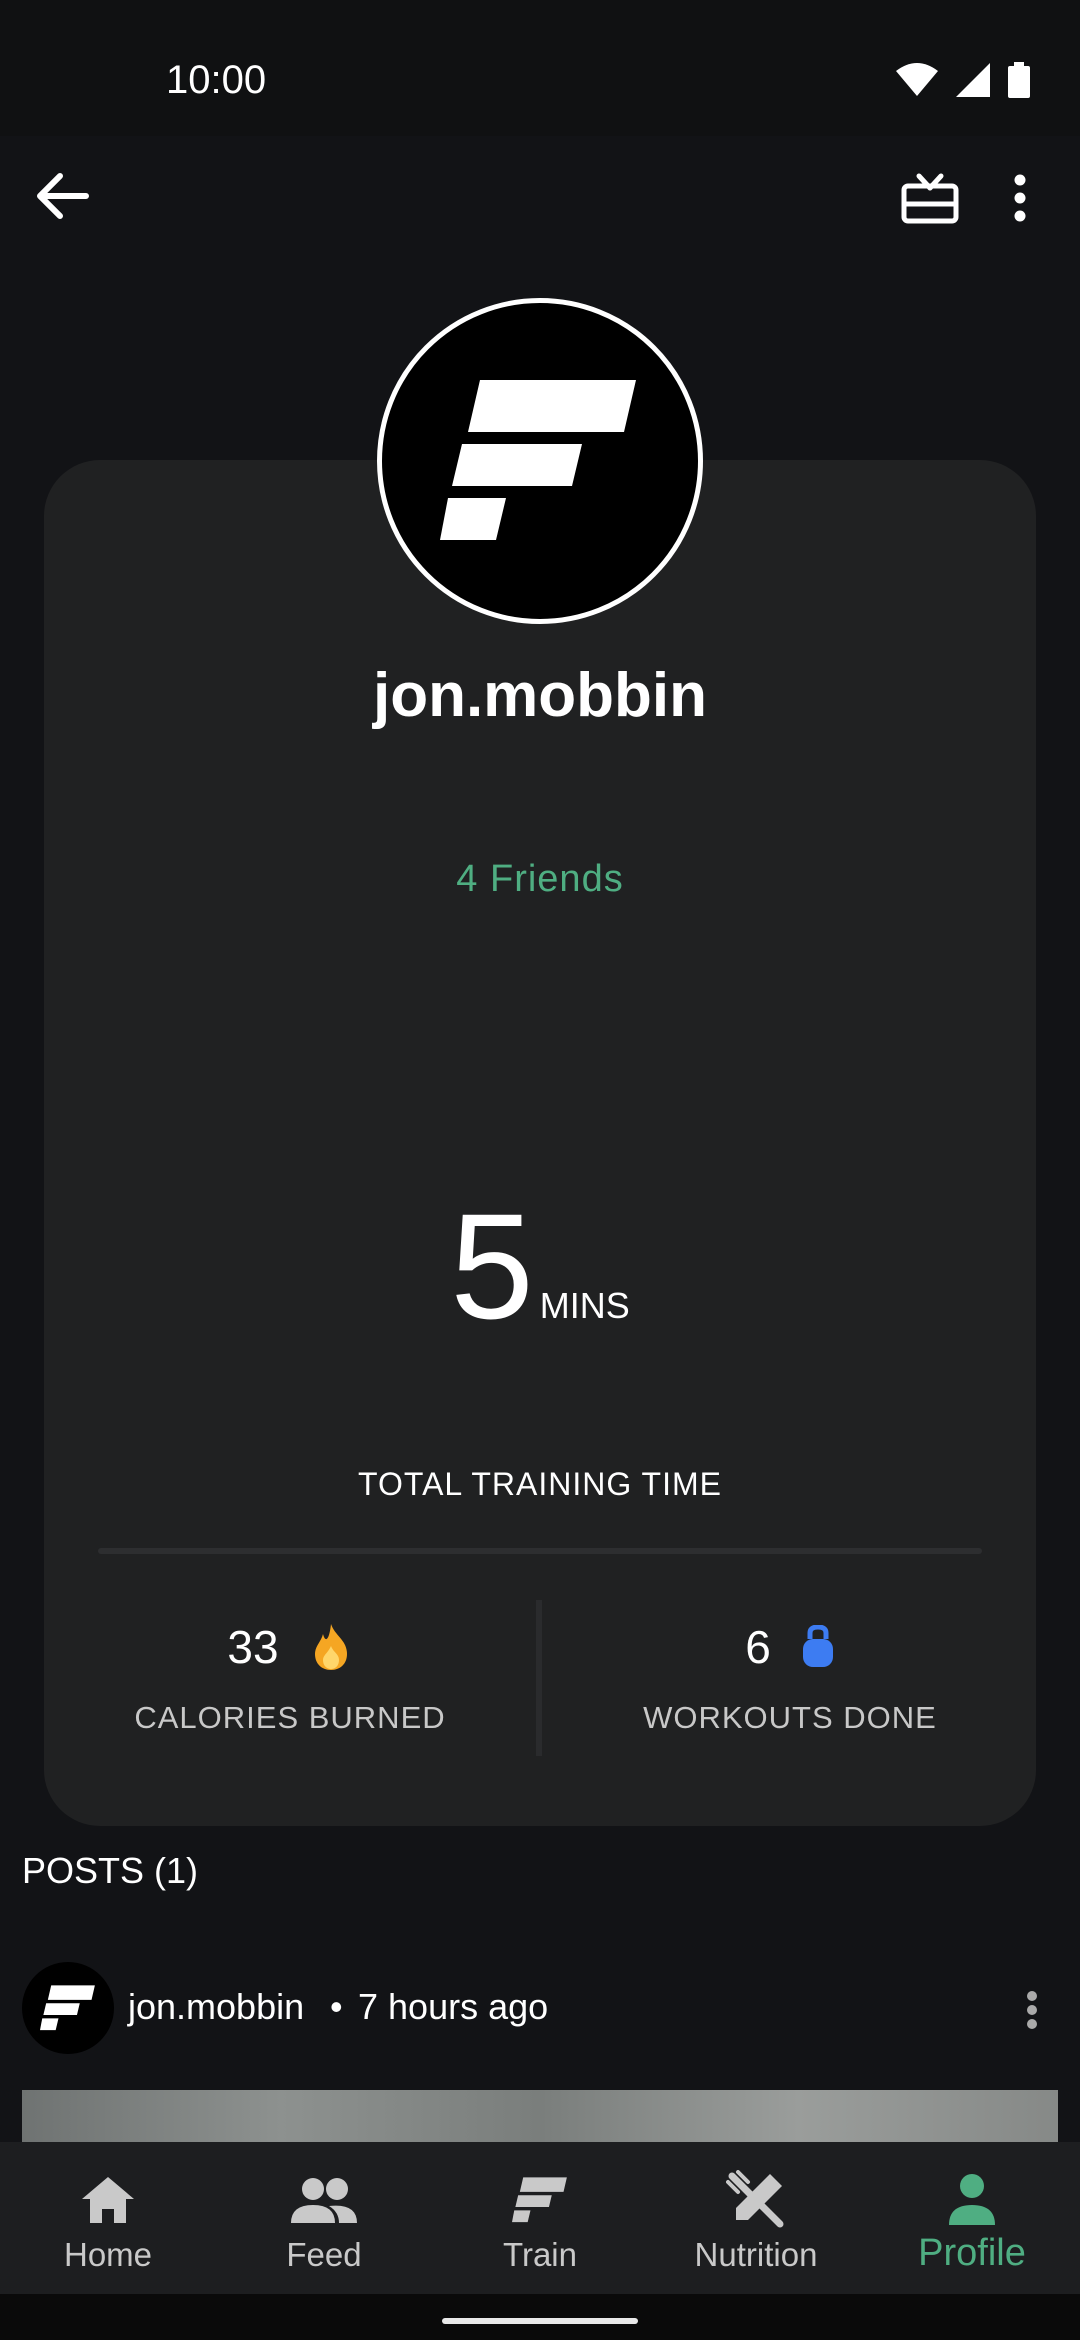  Describe the element at coordinates (253, 1647) in the screenshot. I see `calories-value: 33` at that location.